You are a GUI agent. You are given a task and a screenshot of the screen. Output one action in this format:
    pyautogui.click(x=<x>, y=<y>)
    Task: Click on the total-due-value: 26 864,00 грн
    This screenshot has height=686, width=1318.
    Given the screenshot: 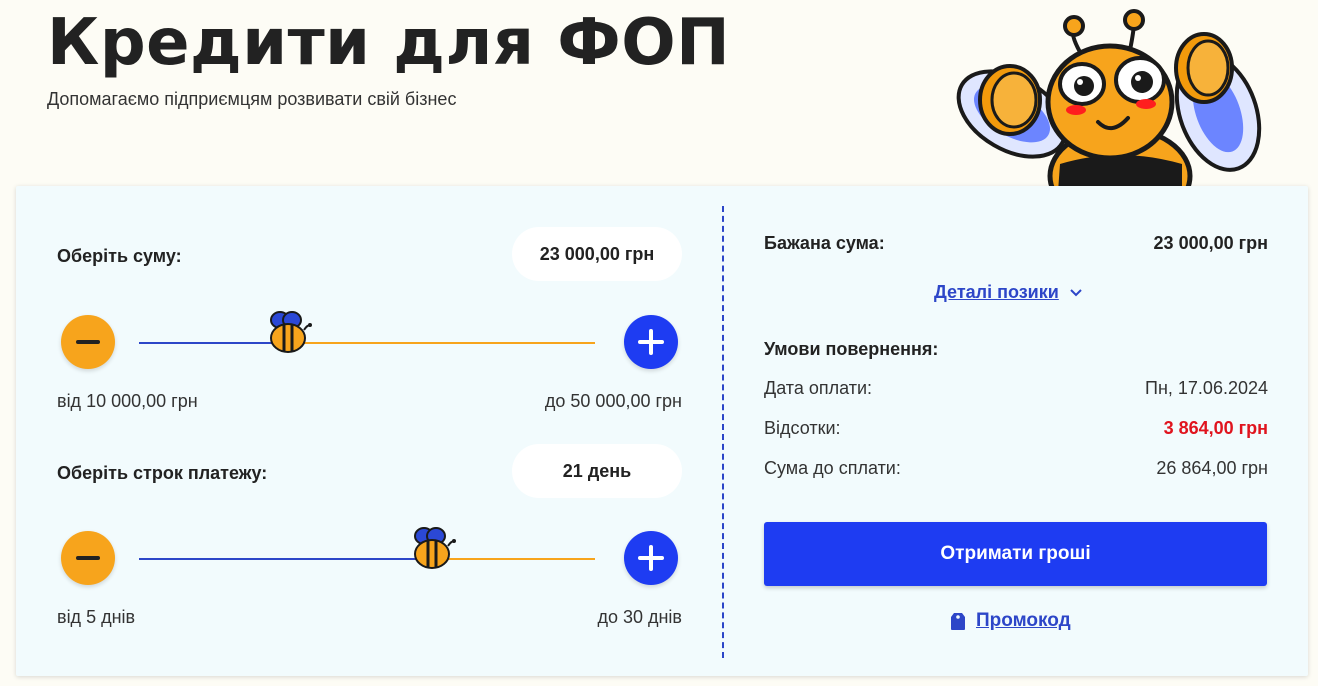 What is the action you would take?
    pyautogui.click(x=1212, y=468)
    